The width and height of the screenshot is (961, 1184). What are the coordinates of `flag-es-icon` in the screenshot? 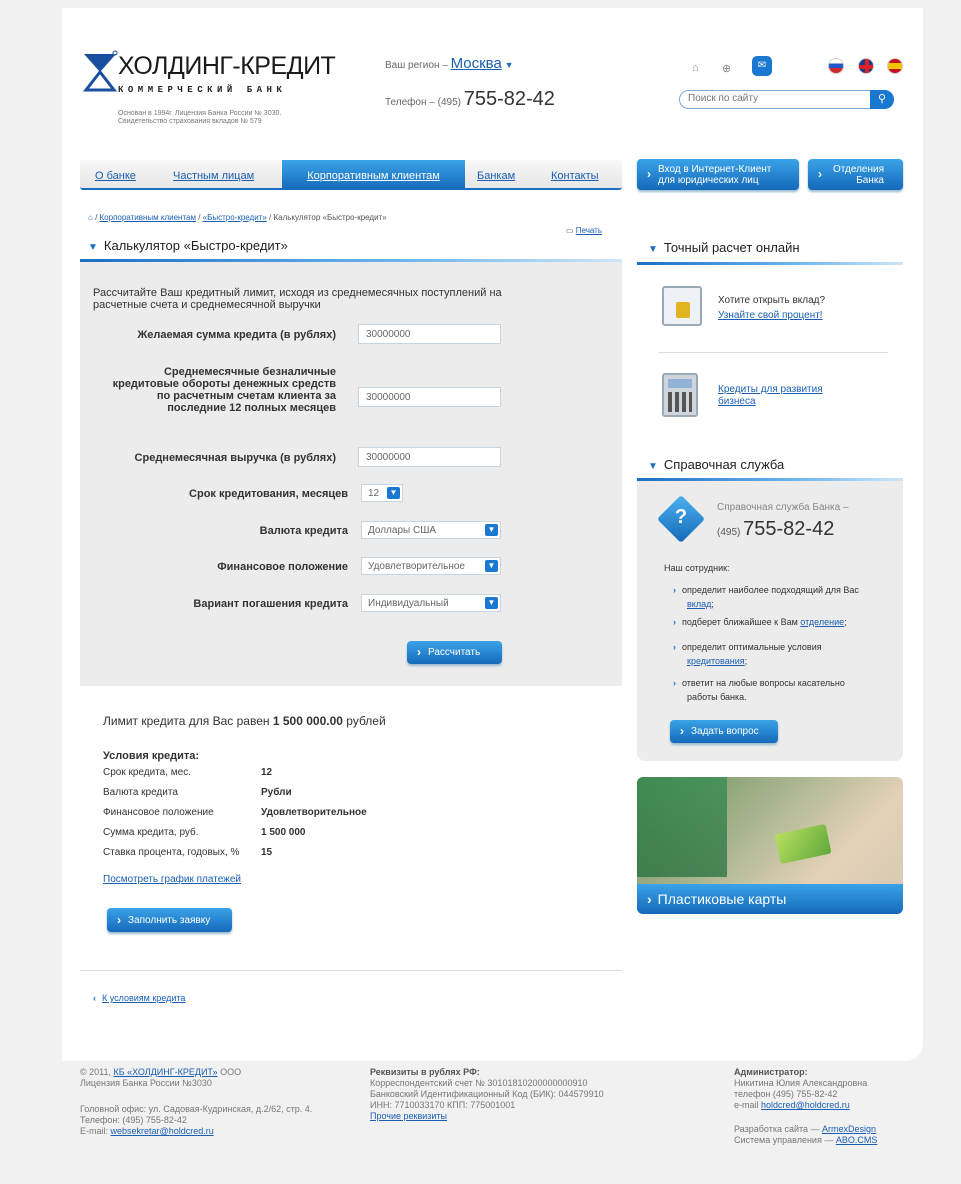 It's located at (895, 66).